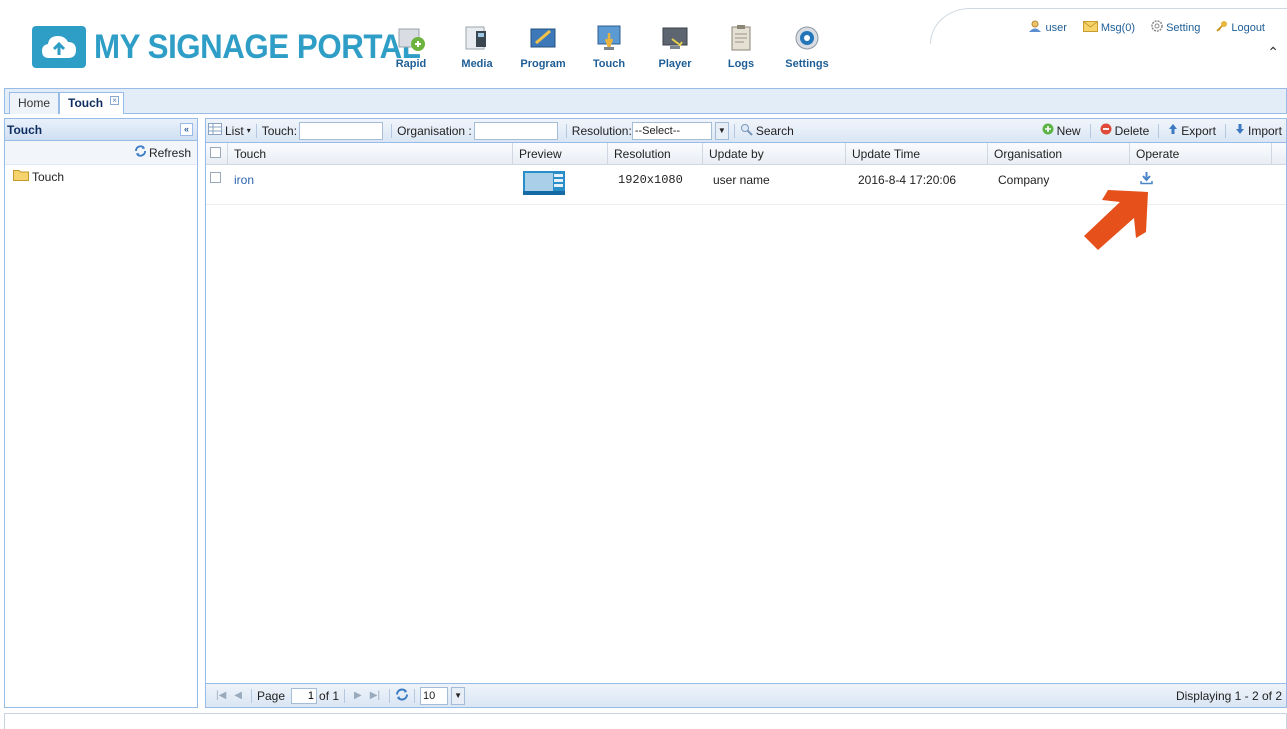 The width and height of the screenshot is (1287, 729). Describe the element at coordinates (341, 130) in the screenshot. I see `touch-filter-input` at that location.